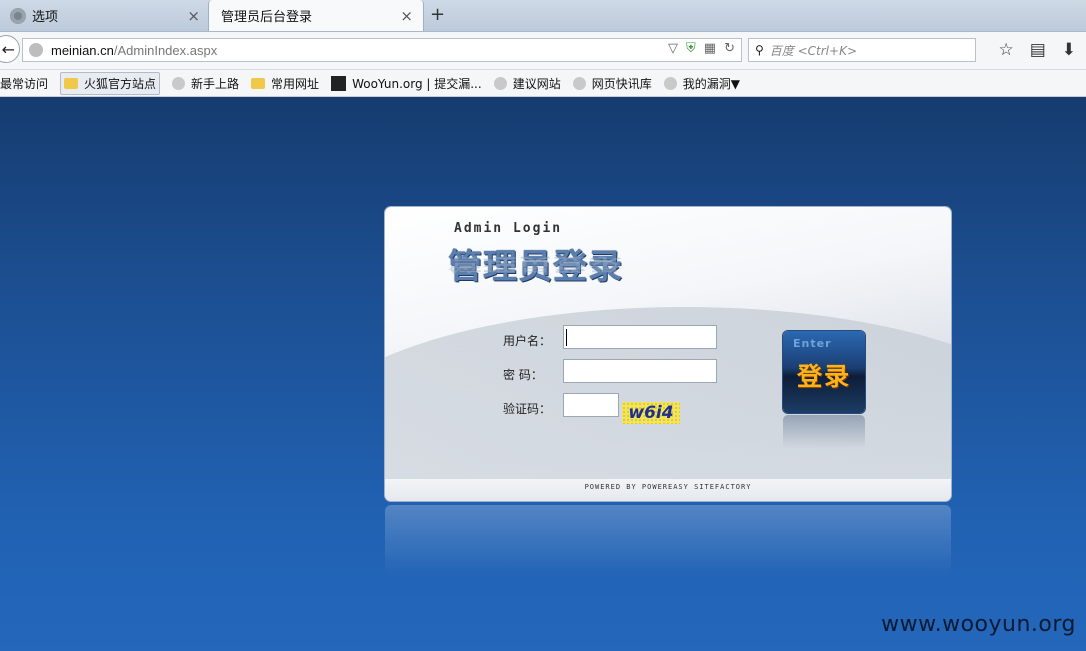  I want to click on bookmark-firefox-site: 火狐官方站点, so click(110, 83).